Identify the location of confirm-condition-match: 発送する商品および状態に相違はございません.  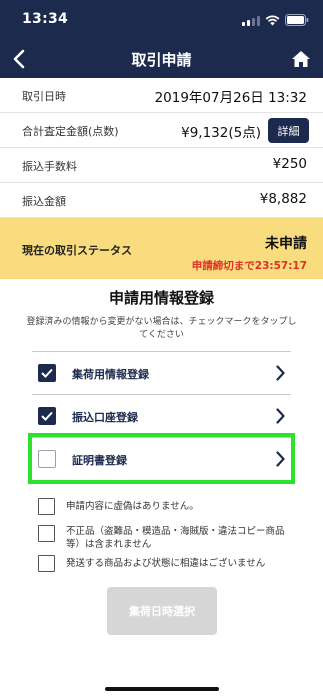
(163, 565).